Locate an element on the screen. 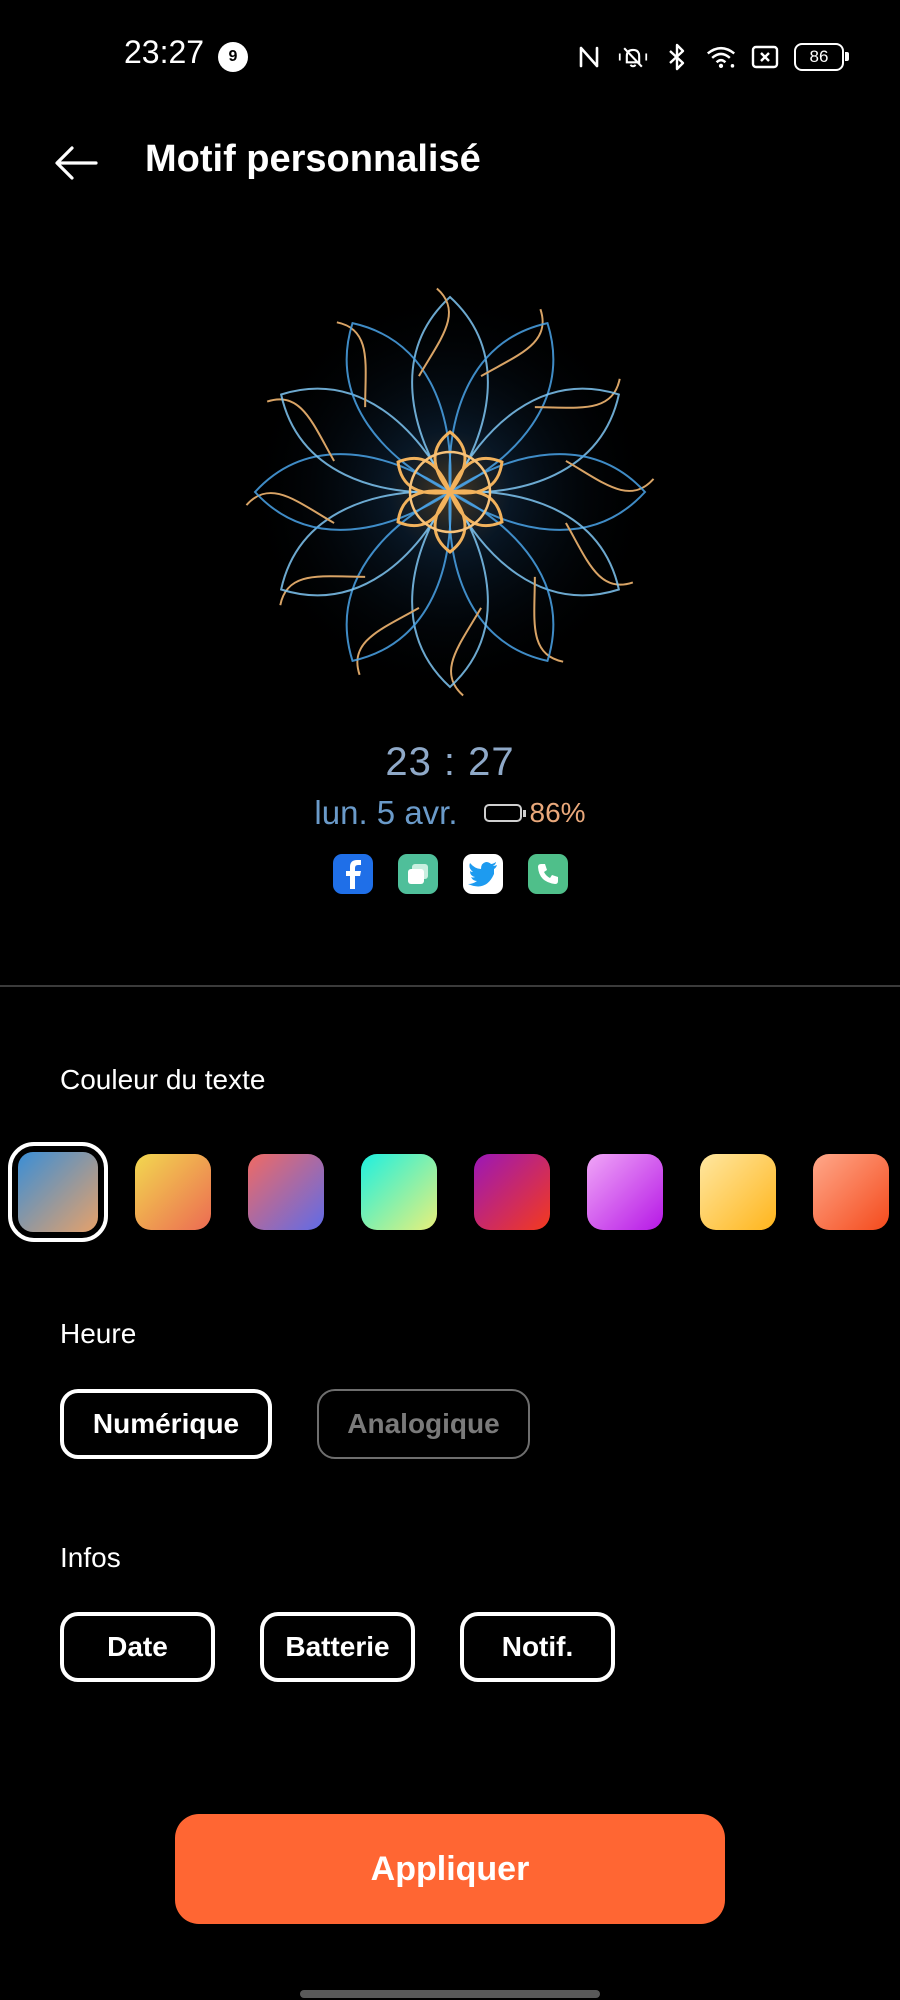 The image size is (900, 2000). preview-date: lun. 5 avr. is located at coordinates (386, 812).